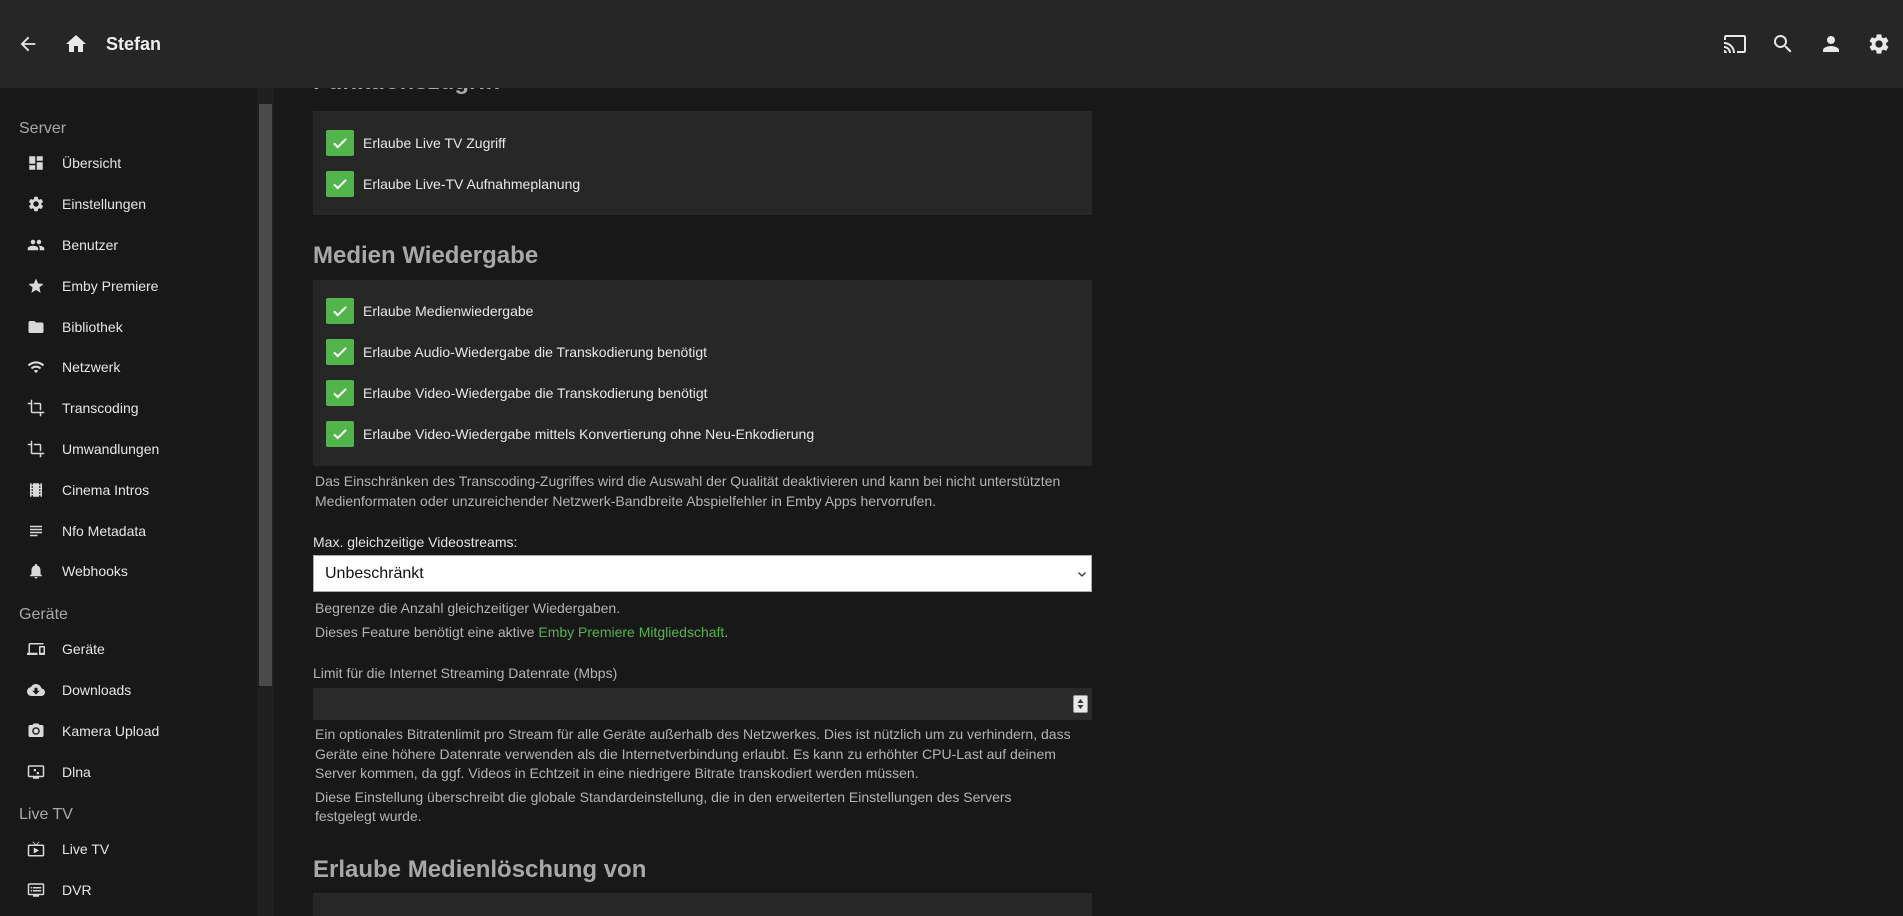 The height and width of the screenshot is (916, 1903). I want to click on sidebar-item-network: Netzwerk, so click(128, 367).